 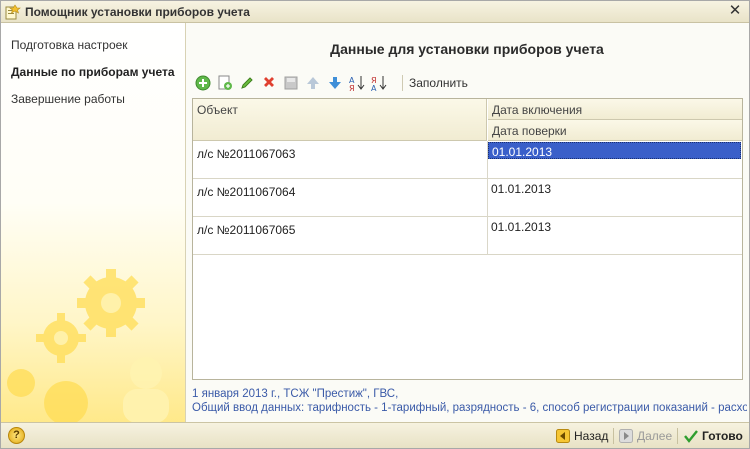 I want to click on done-label: Готово, so click(x=722, y=436).